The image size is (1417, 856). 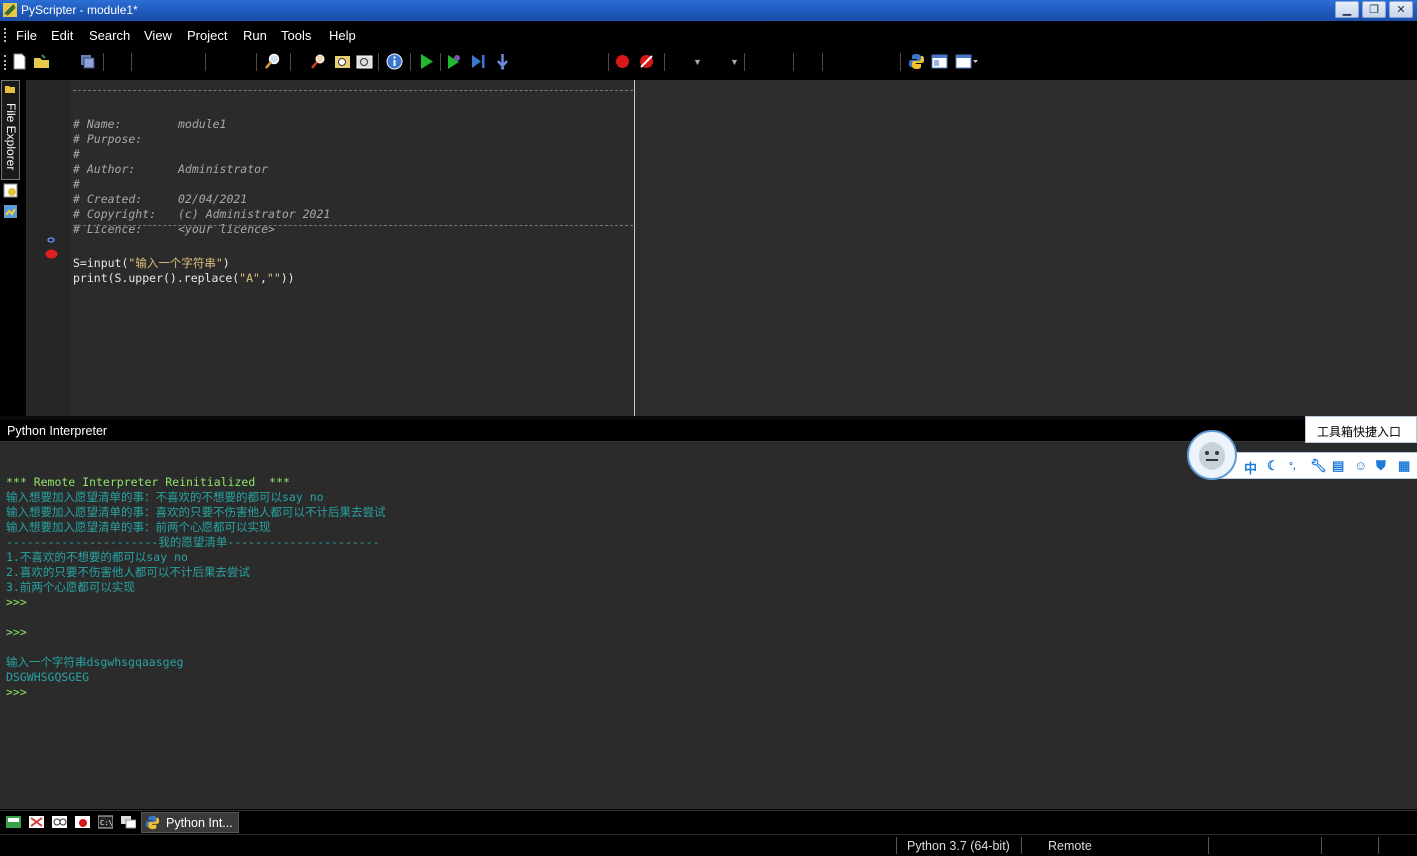 What do you see at coordinates (1318, 466) in the screenshot?
I see `wrench-icon: 🔧︎` at bounding box center [1318, 466].